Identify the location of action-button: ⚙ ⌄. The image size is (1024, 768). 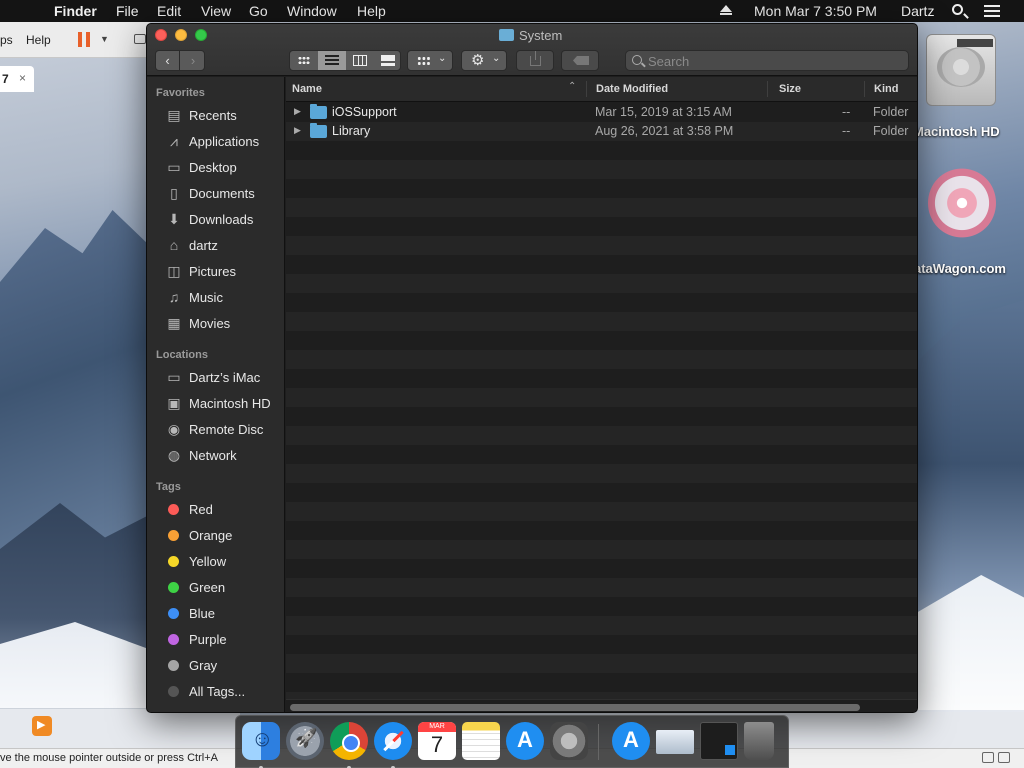
(484, 60).